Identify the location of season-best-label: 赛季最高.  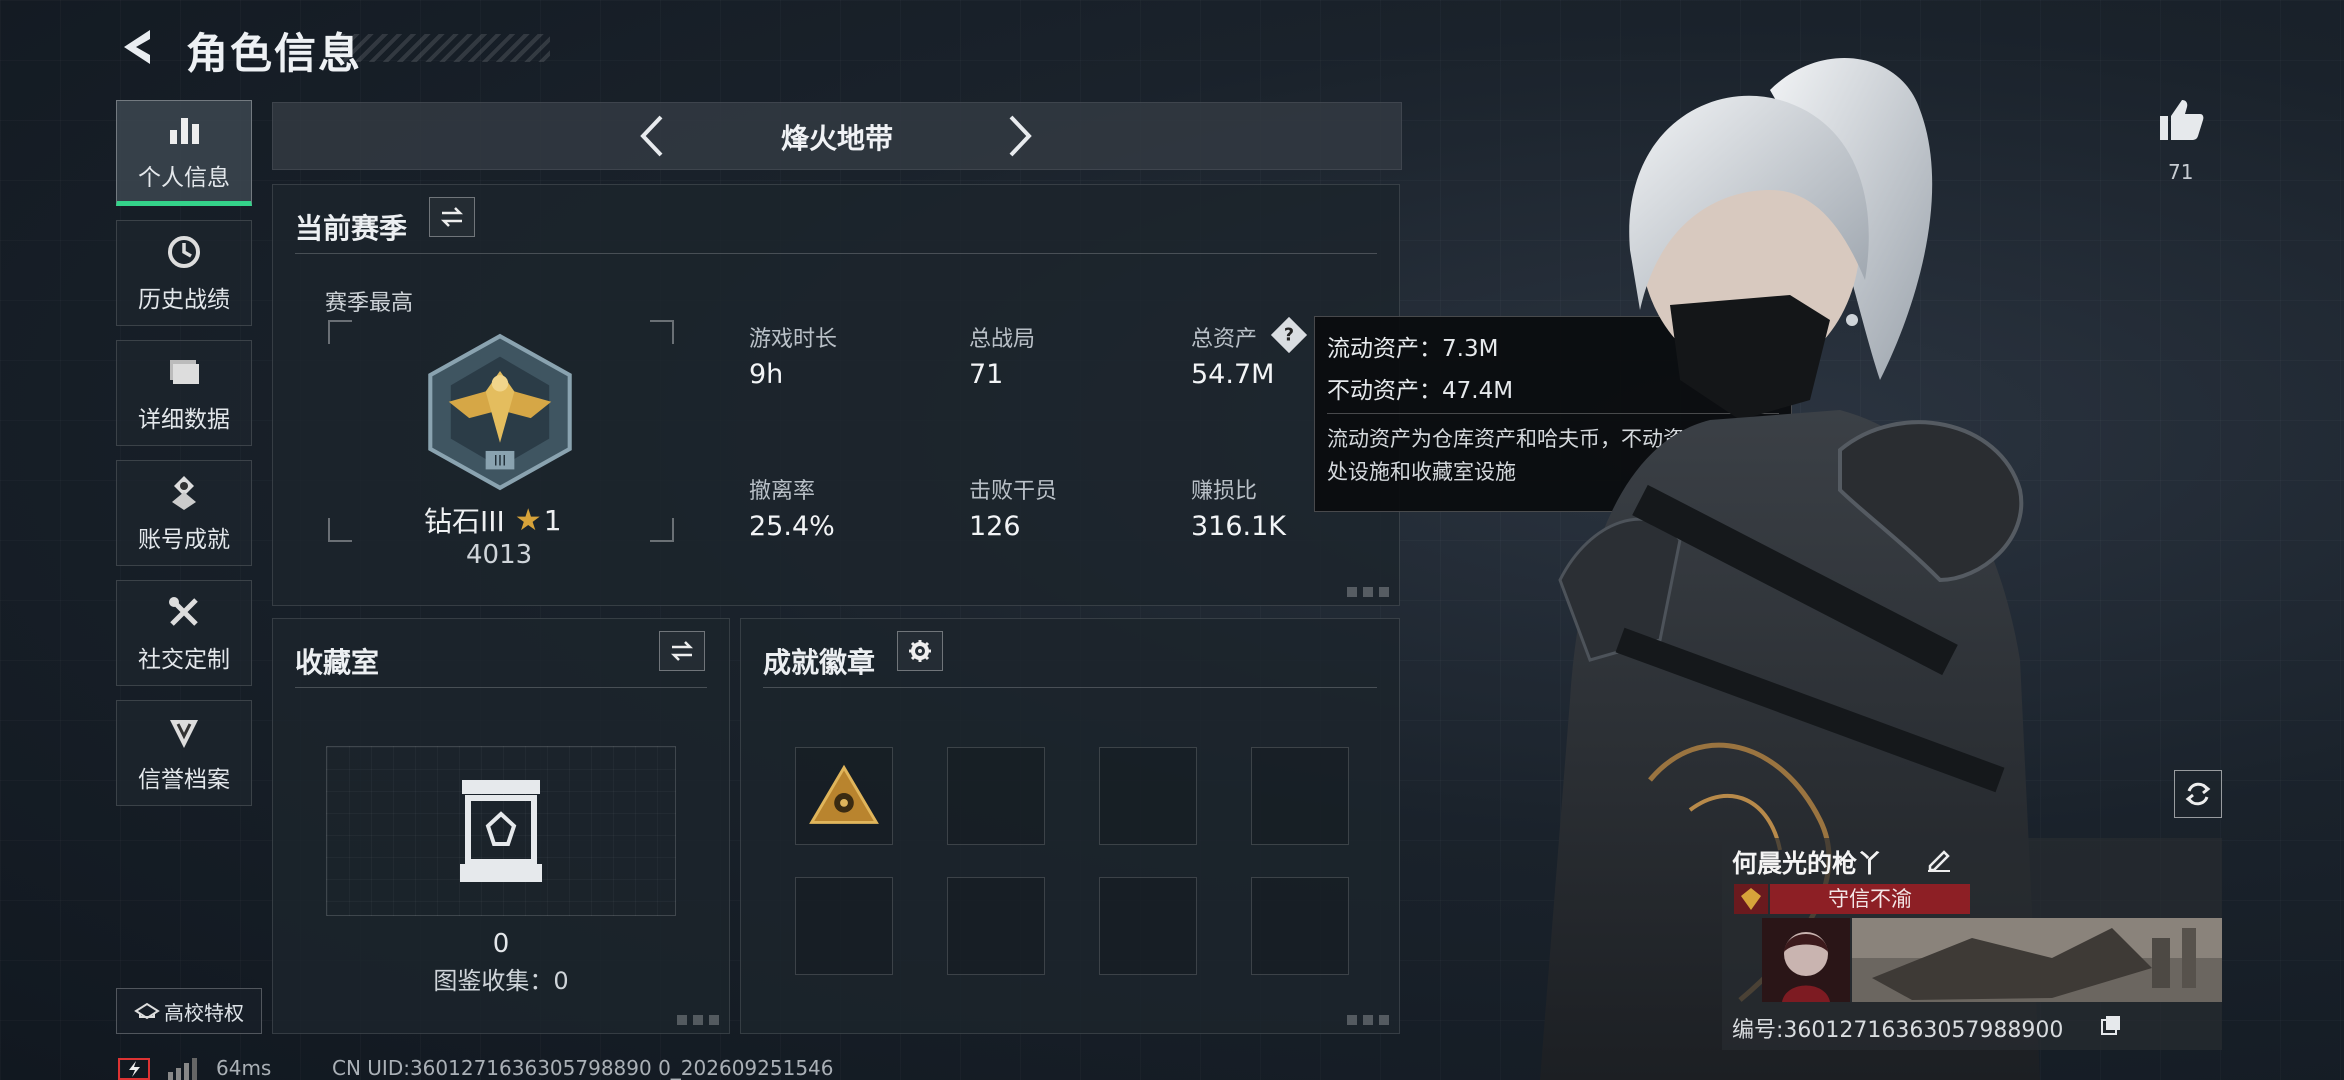
(369, 303).